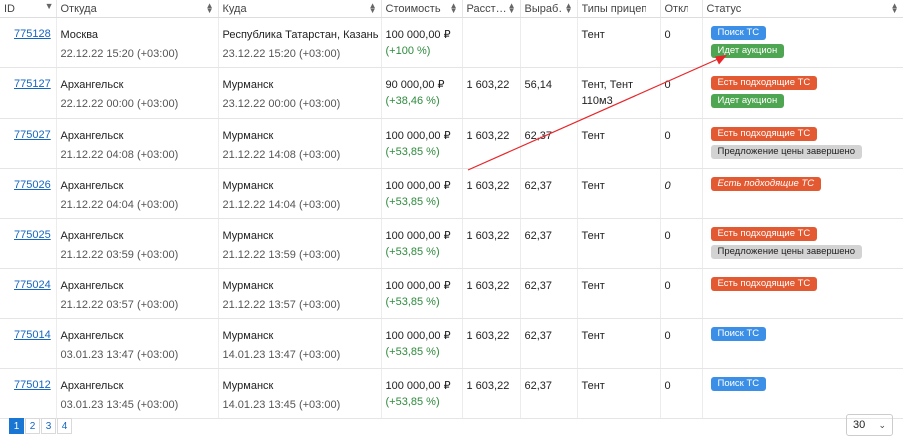  What do you see at coordinates (27, 185) in the screenshot?
I see `order-id-link: 775026` at bounding box center [27, 185].